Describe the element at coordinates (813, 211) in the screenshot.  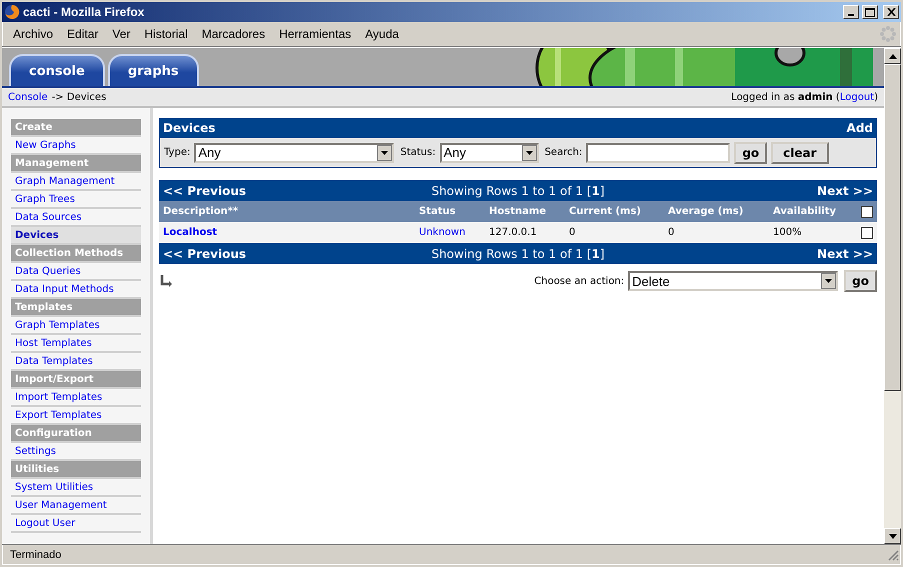
I see `column-header: Availability` at that location.